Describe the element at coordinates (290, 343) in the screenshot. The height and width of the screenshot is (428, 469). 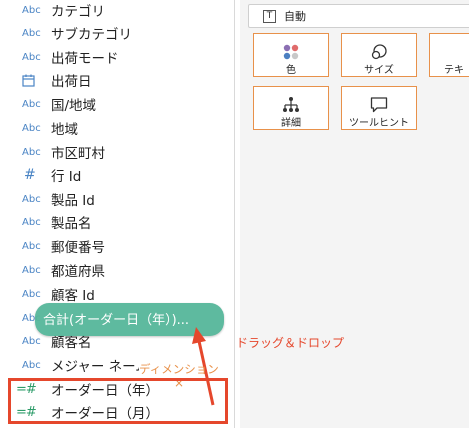
I see `drag-drop-annotation: ドラッグ＆ドロップ` at that location.